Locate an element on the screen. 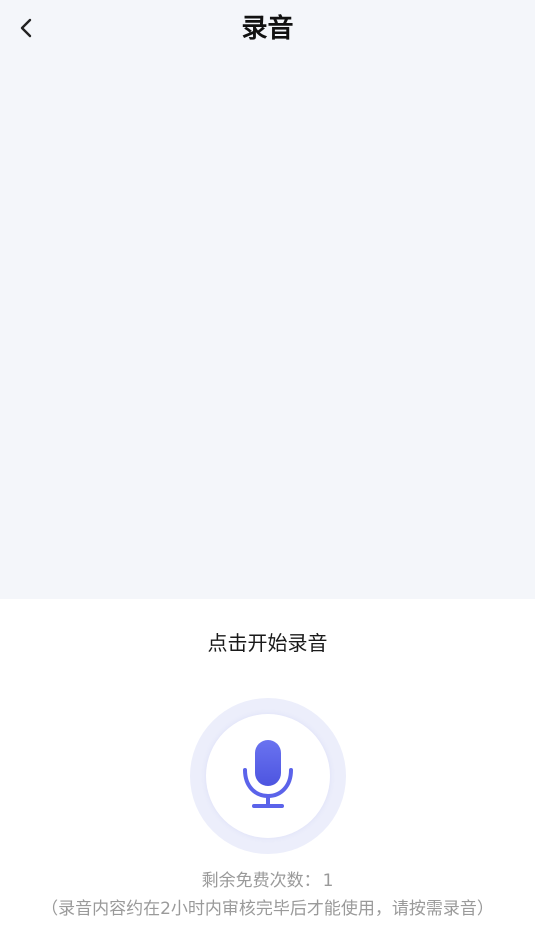  remaining-count: 剩余免费次数： 1 is located at coordinates (267, 881).